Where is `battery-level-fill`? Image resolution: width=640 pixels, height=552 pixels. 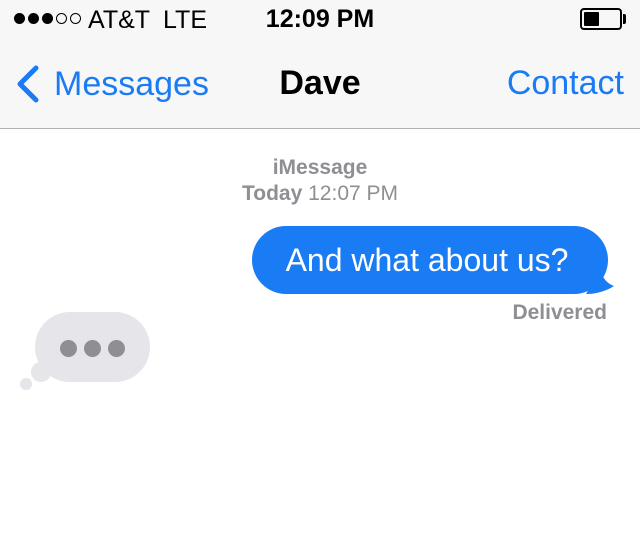 battery-level-fill is located at coordinates (591, 19).